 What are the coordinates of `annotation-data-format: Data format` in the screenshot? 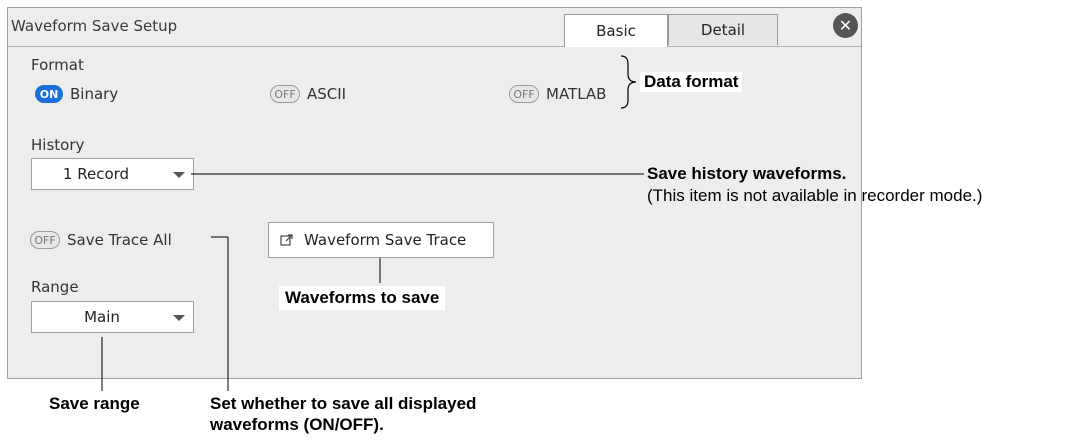 It's located at (691, 82).